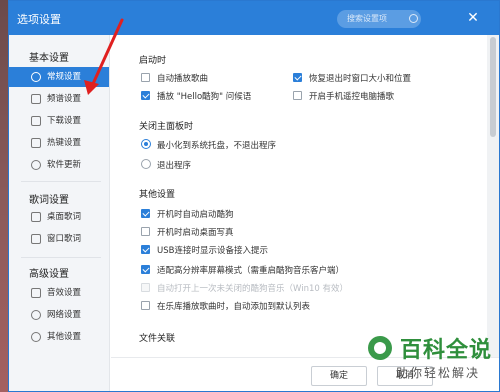 This screenshot has height=392, width=500. Describe the element at coordinates (153, 61) in the screenshot. I see `section-heading-startup: 启动时` at that location.